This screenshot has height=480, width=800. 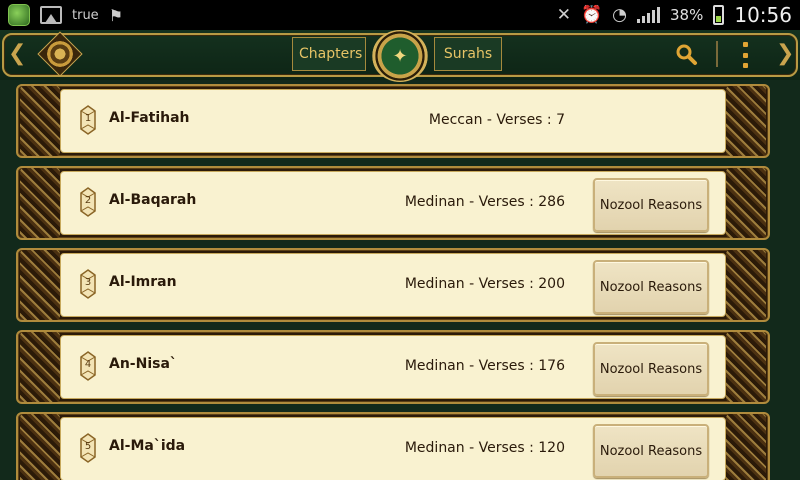 I want to click on left-ornament-icon: ❮, so click(x=17, y=53).